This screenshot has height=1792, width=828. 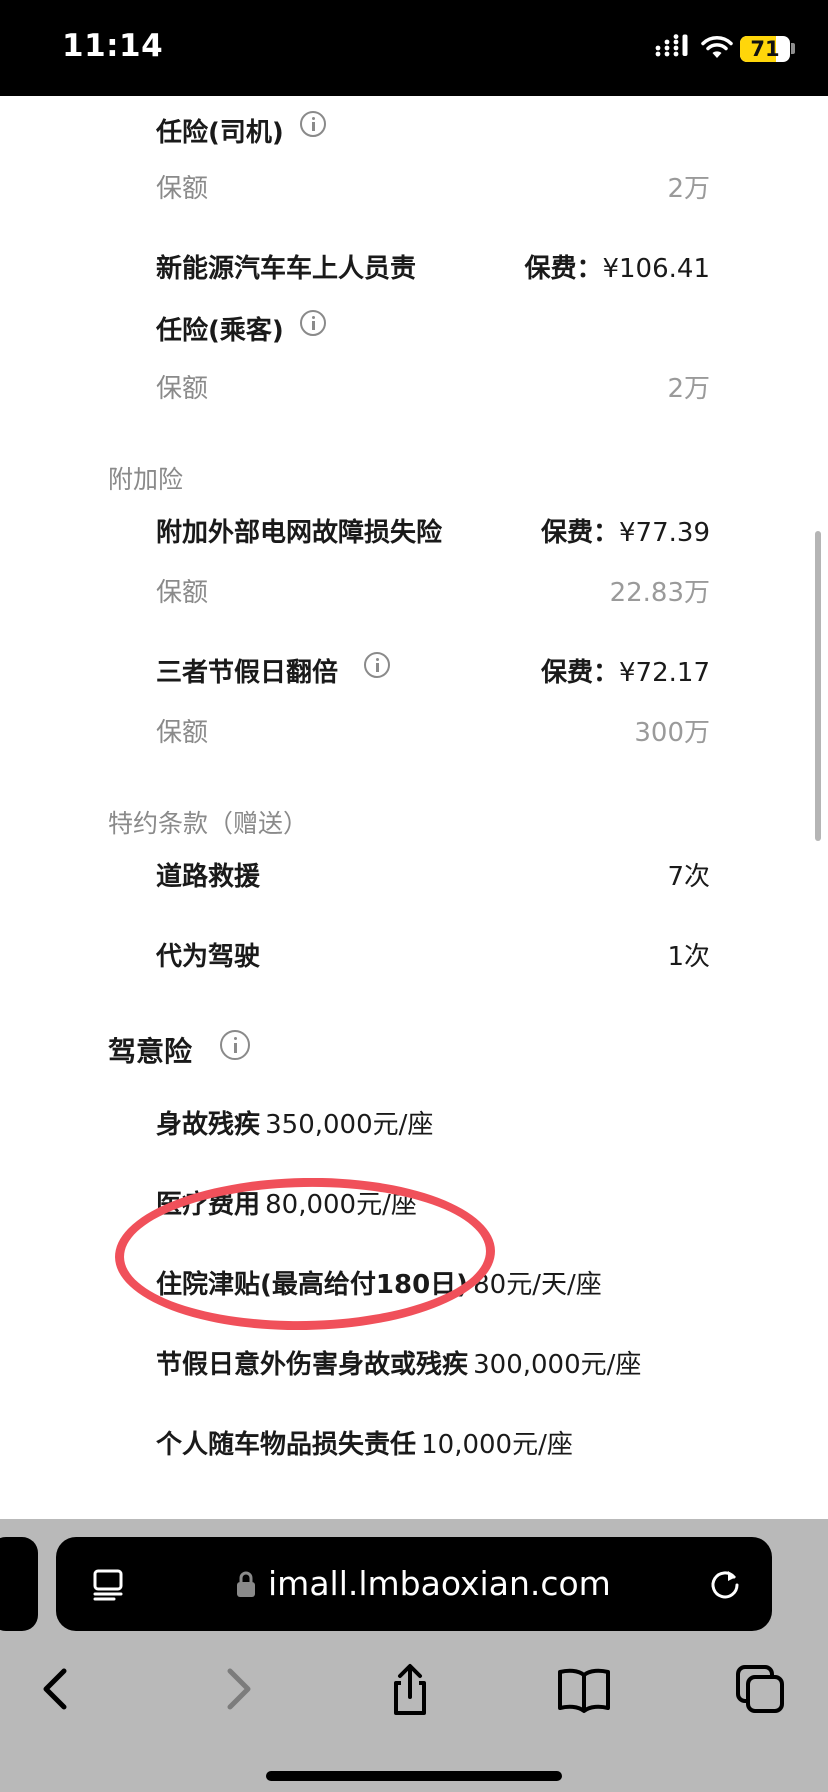 I want to click on special-term-name: 代为驾驶, so click(x=208, y=957).